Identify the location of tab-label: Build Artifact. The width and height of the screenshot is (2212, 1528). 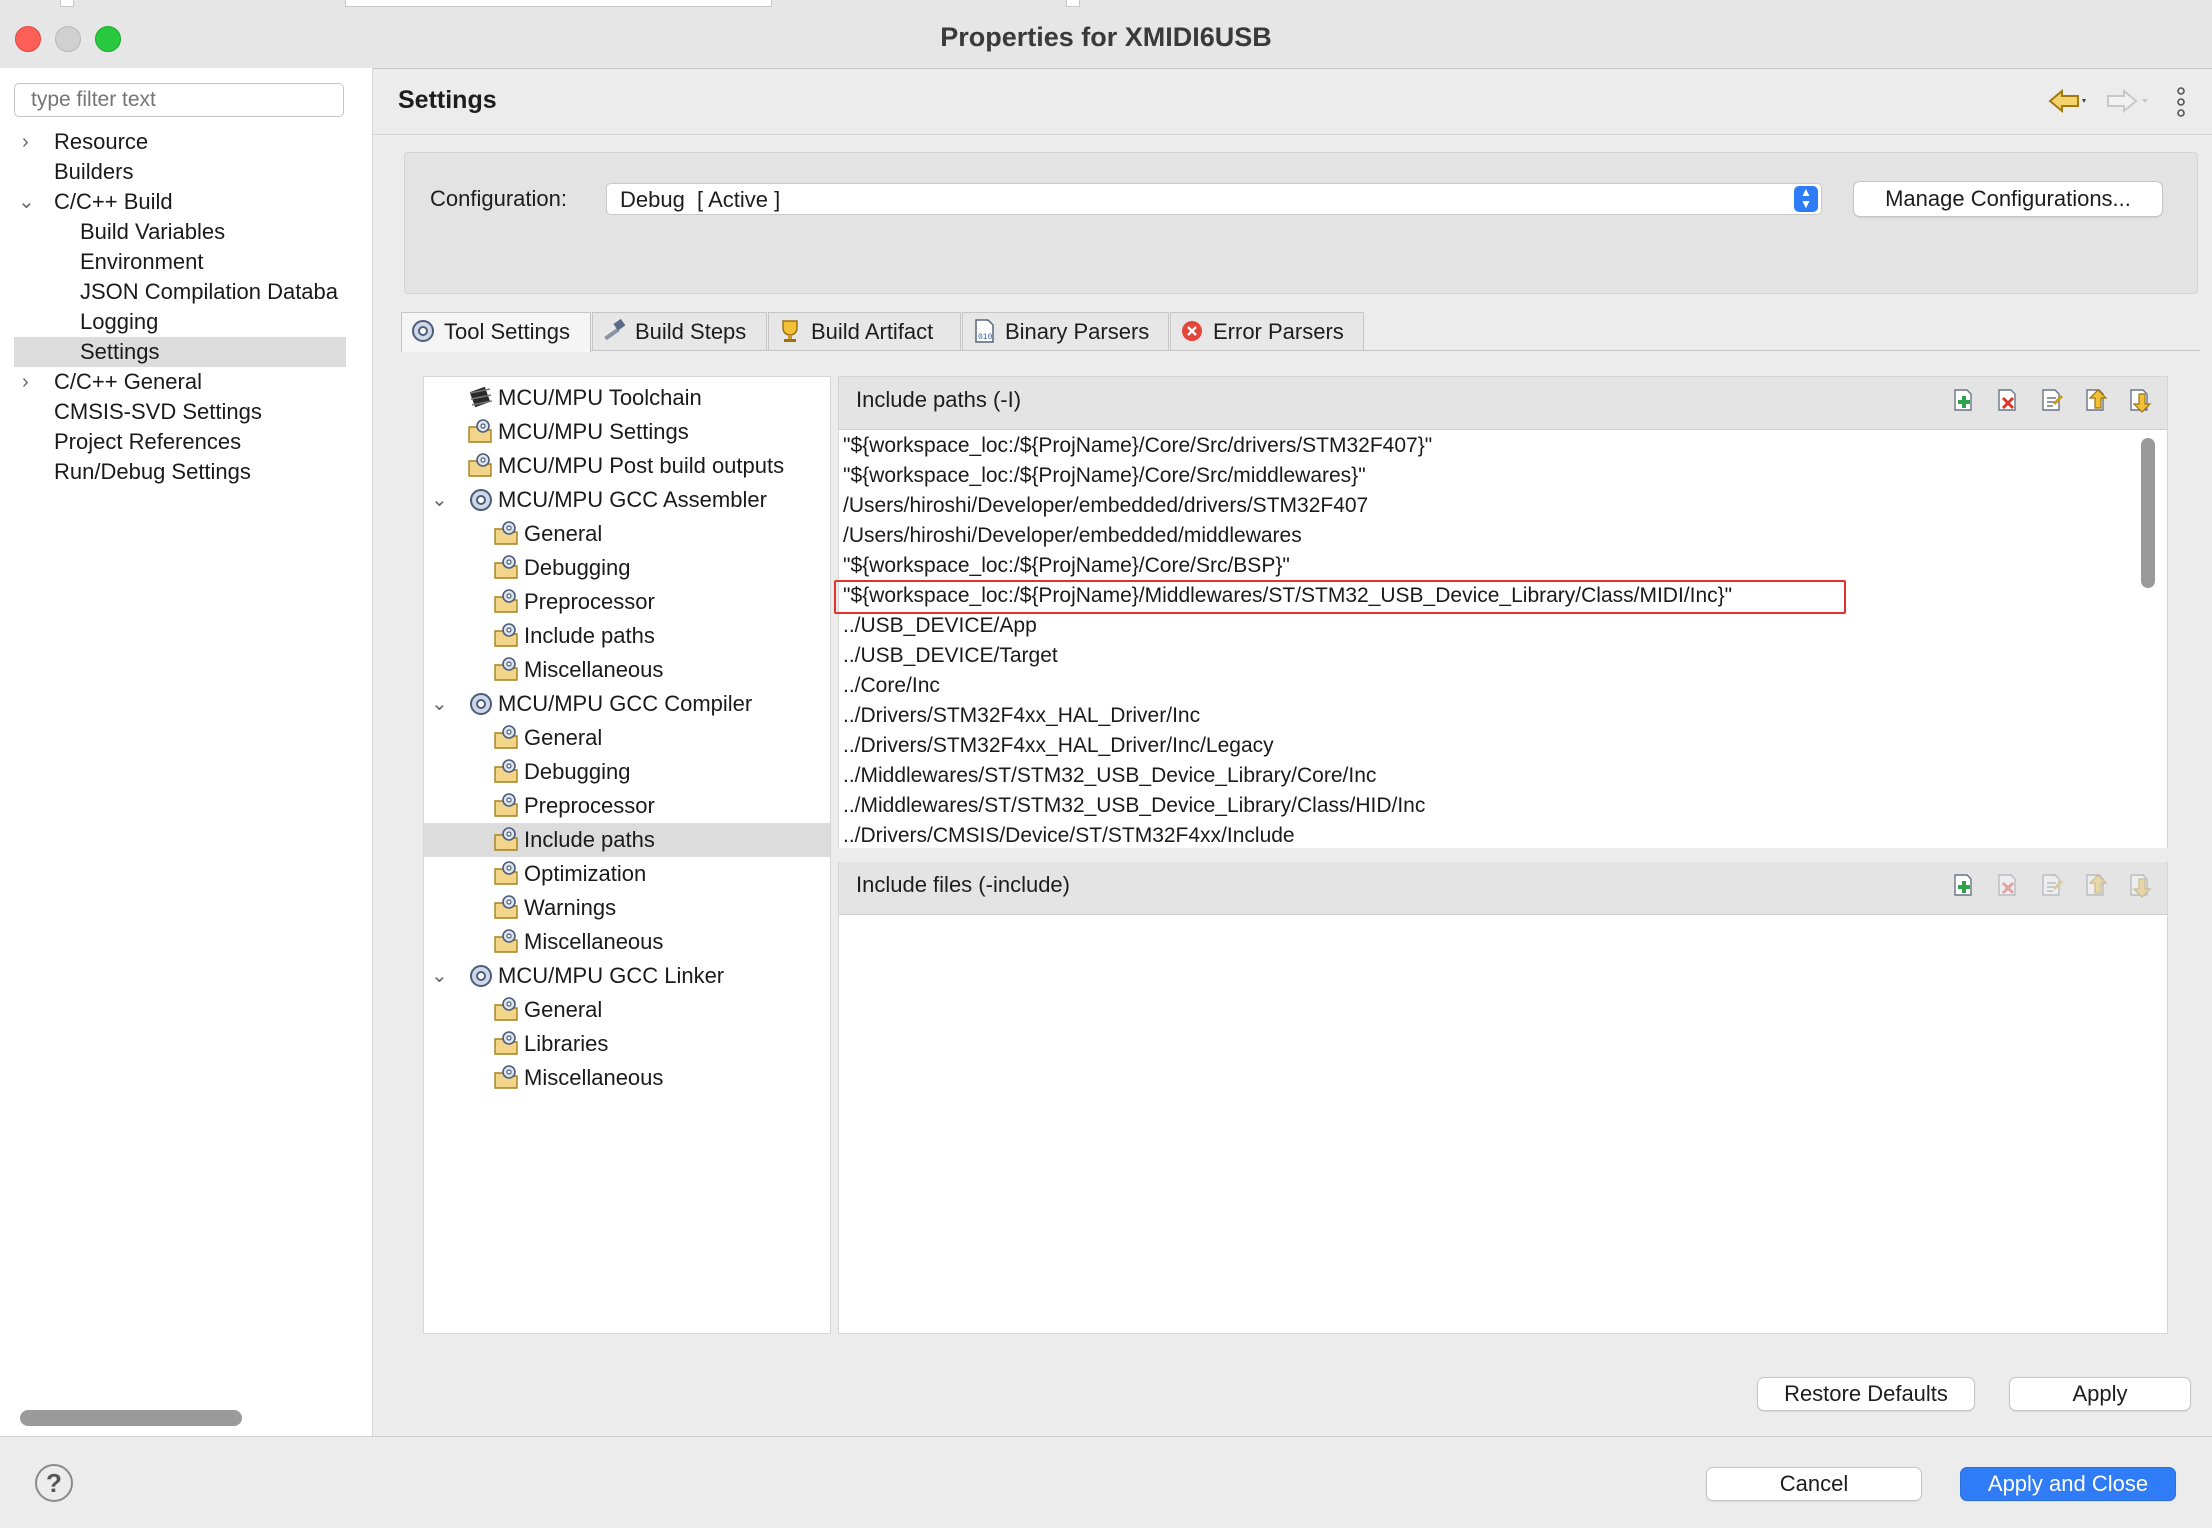
(872, 331).